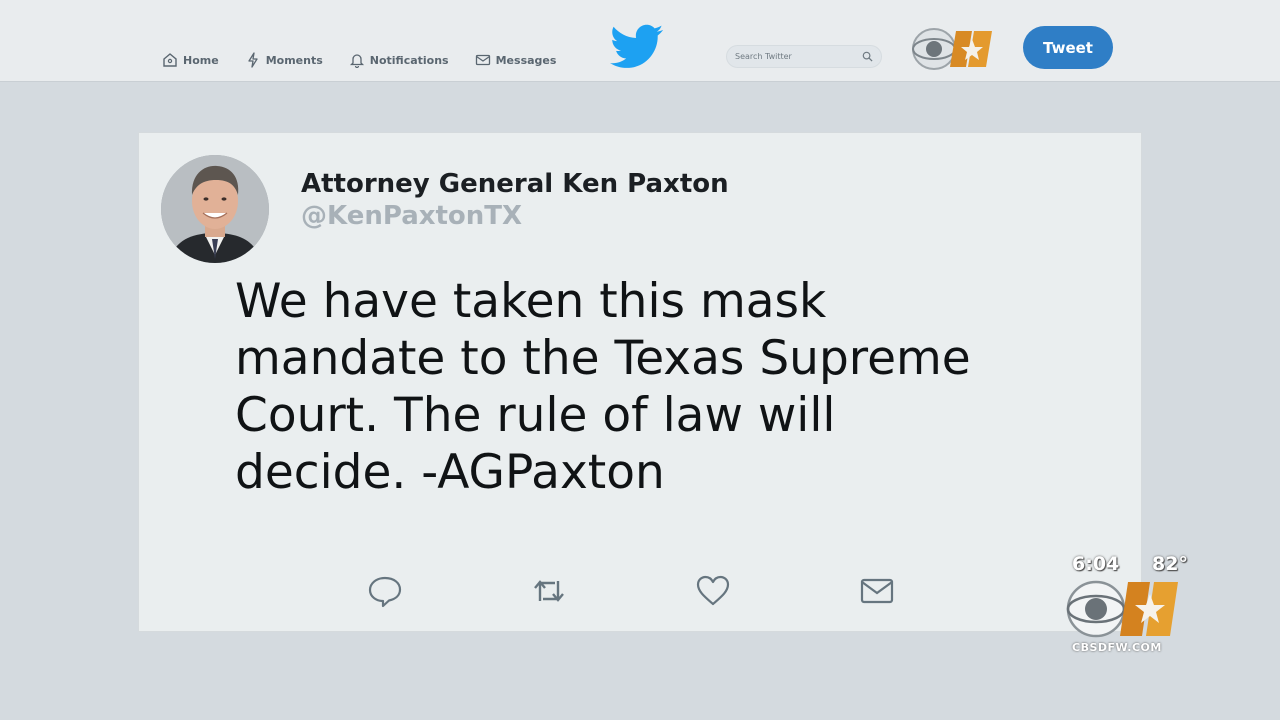 The height and width of the screenshot is (720, 1280). I want to click on lightning-icon, so click(253, 60).